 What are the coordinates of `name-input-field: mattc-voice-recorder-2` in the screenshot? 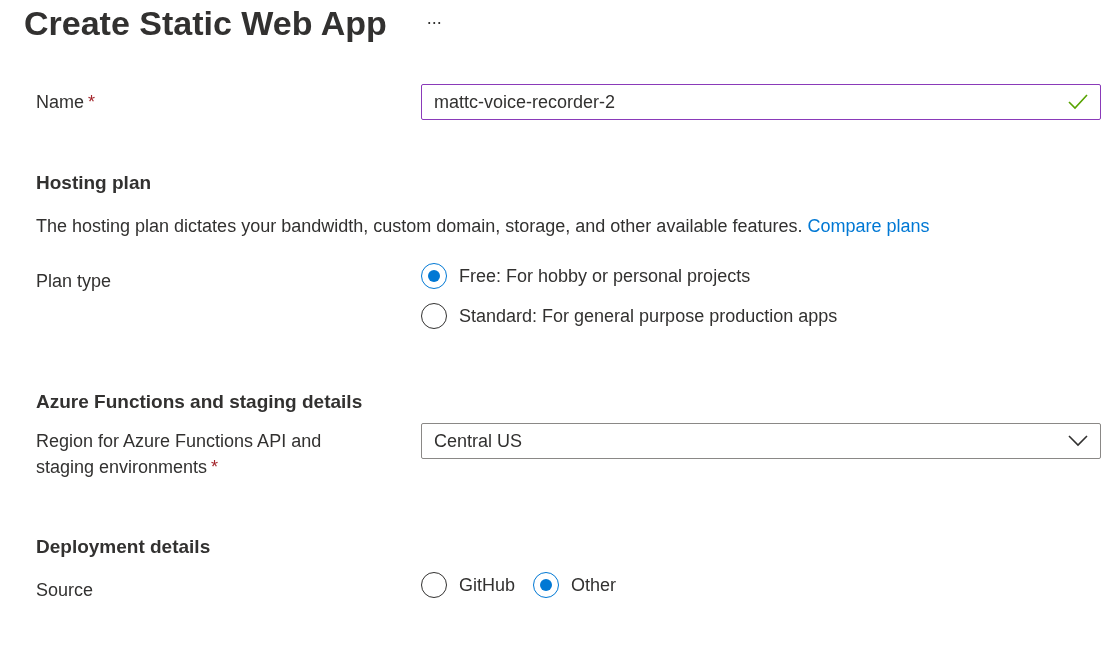 It's located at (761, 102).